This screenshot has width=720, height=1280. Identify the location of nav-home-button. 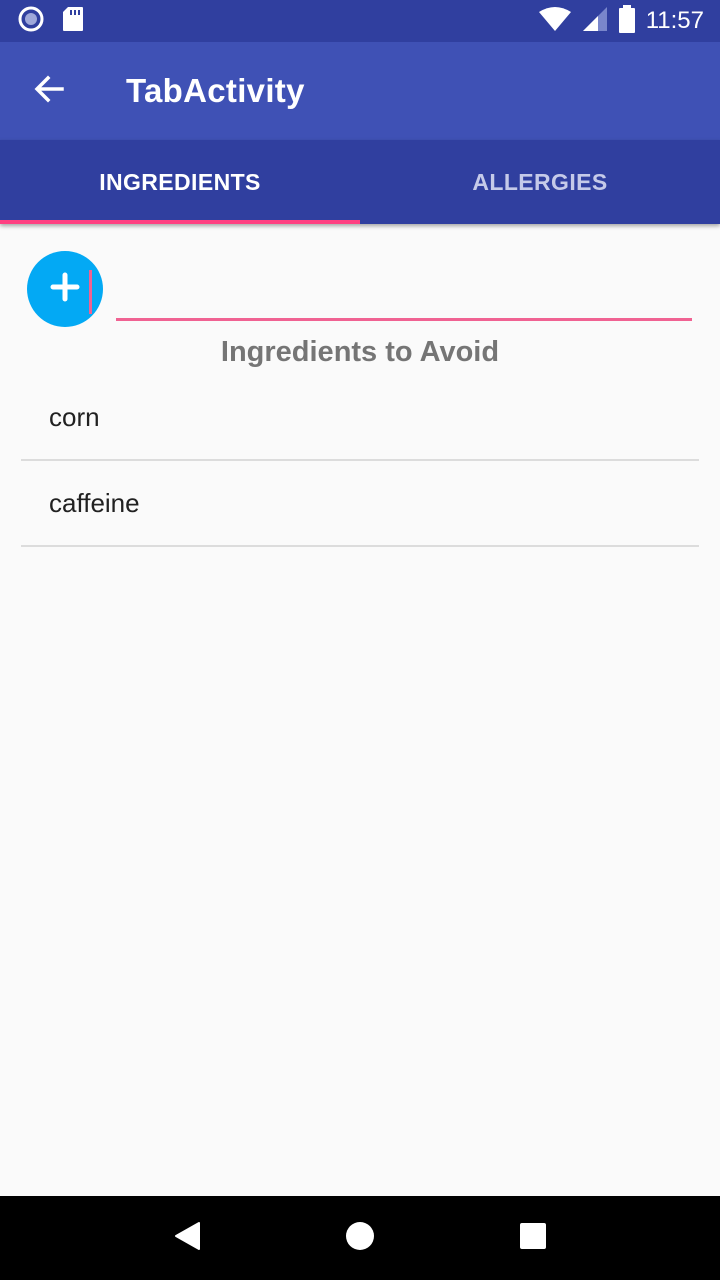
(360, 1238).